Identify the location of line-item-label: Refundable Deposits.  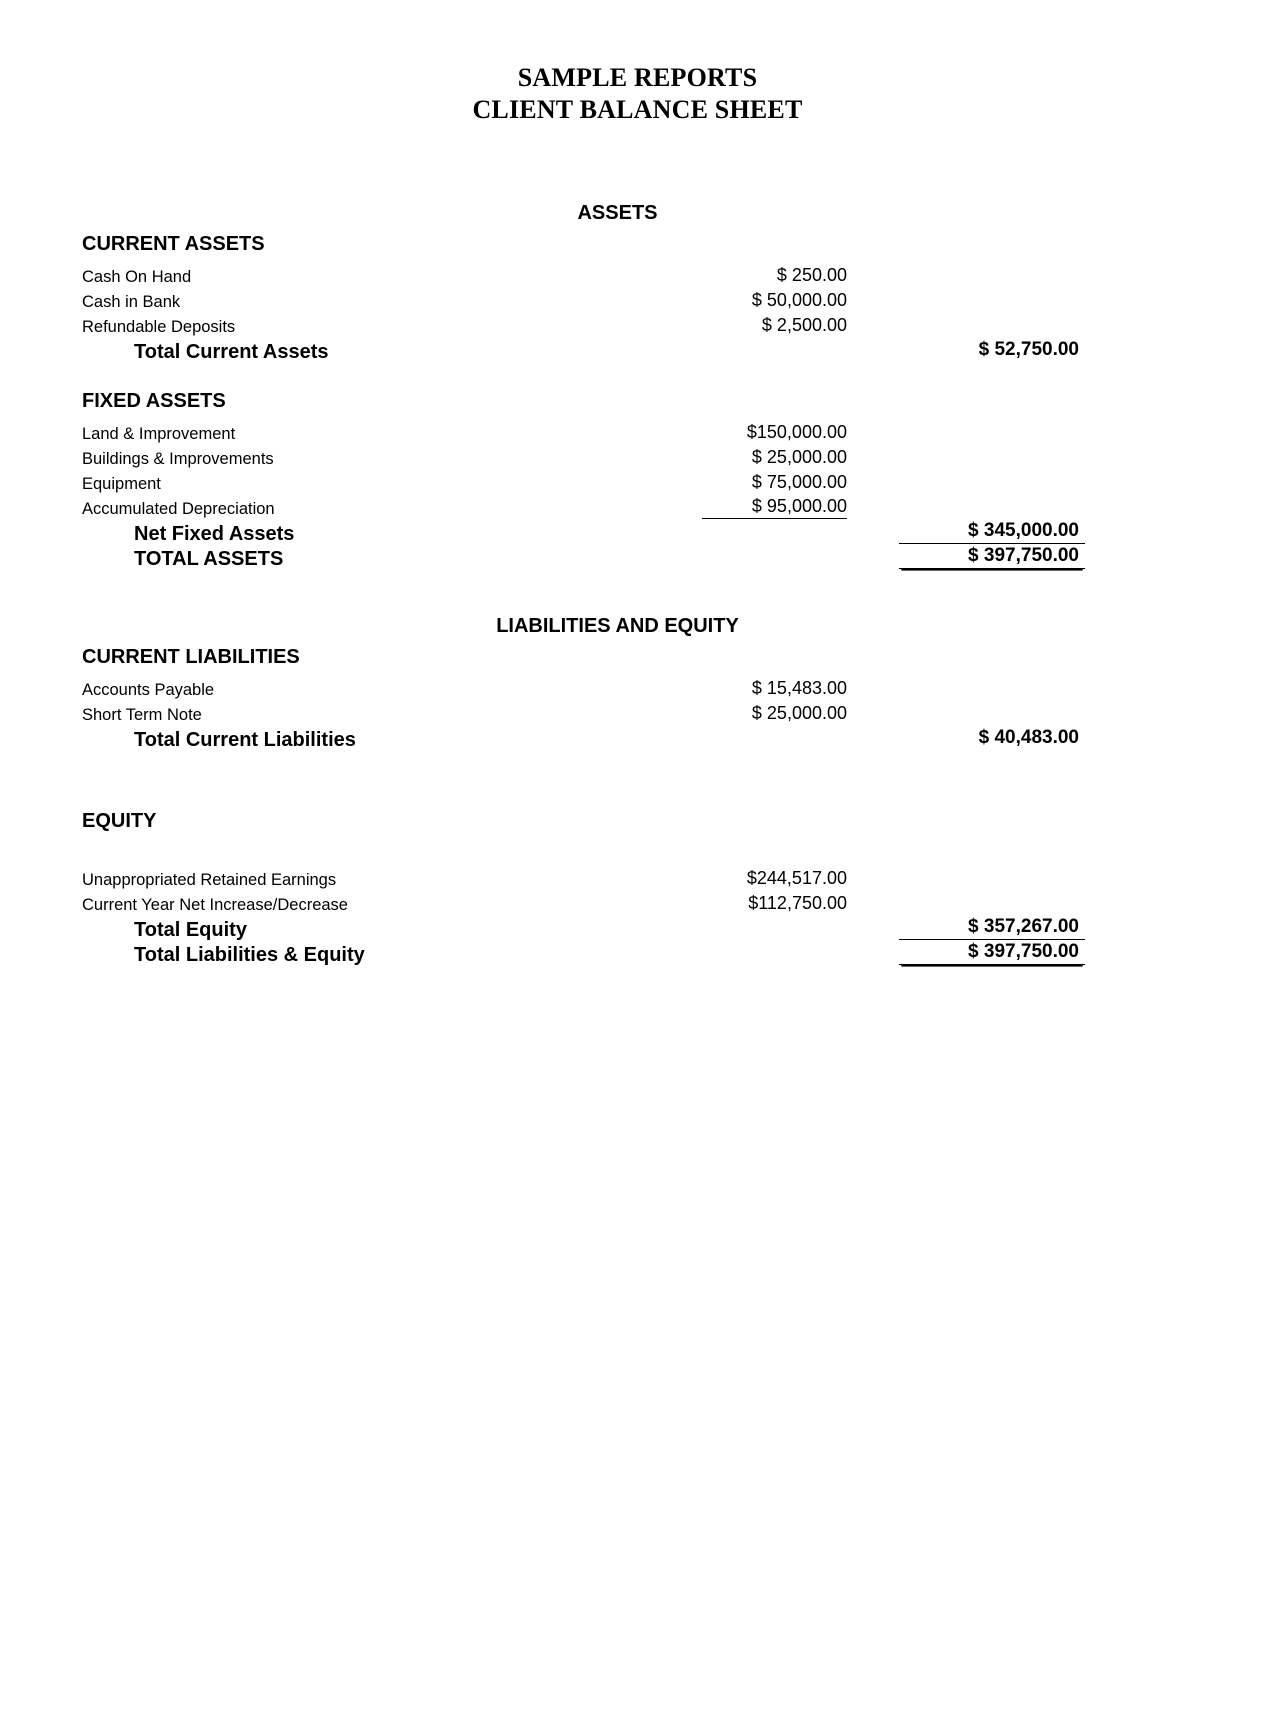
(159, 327).